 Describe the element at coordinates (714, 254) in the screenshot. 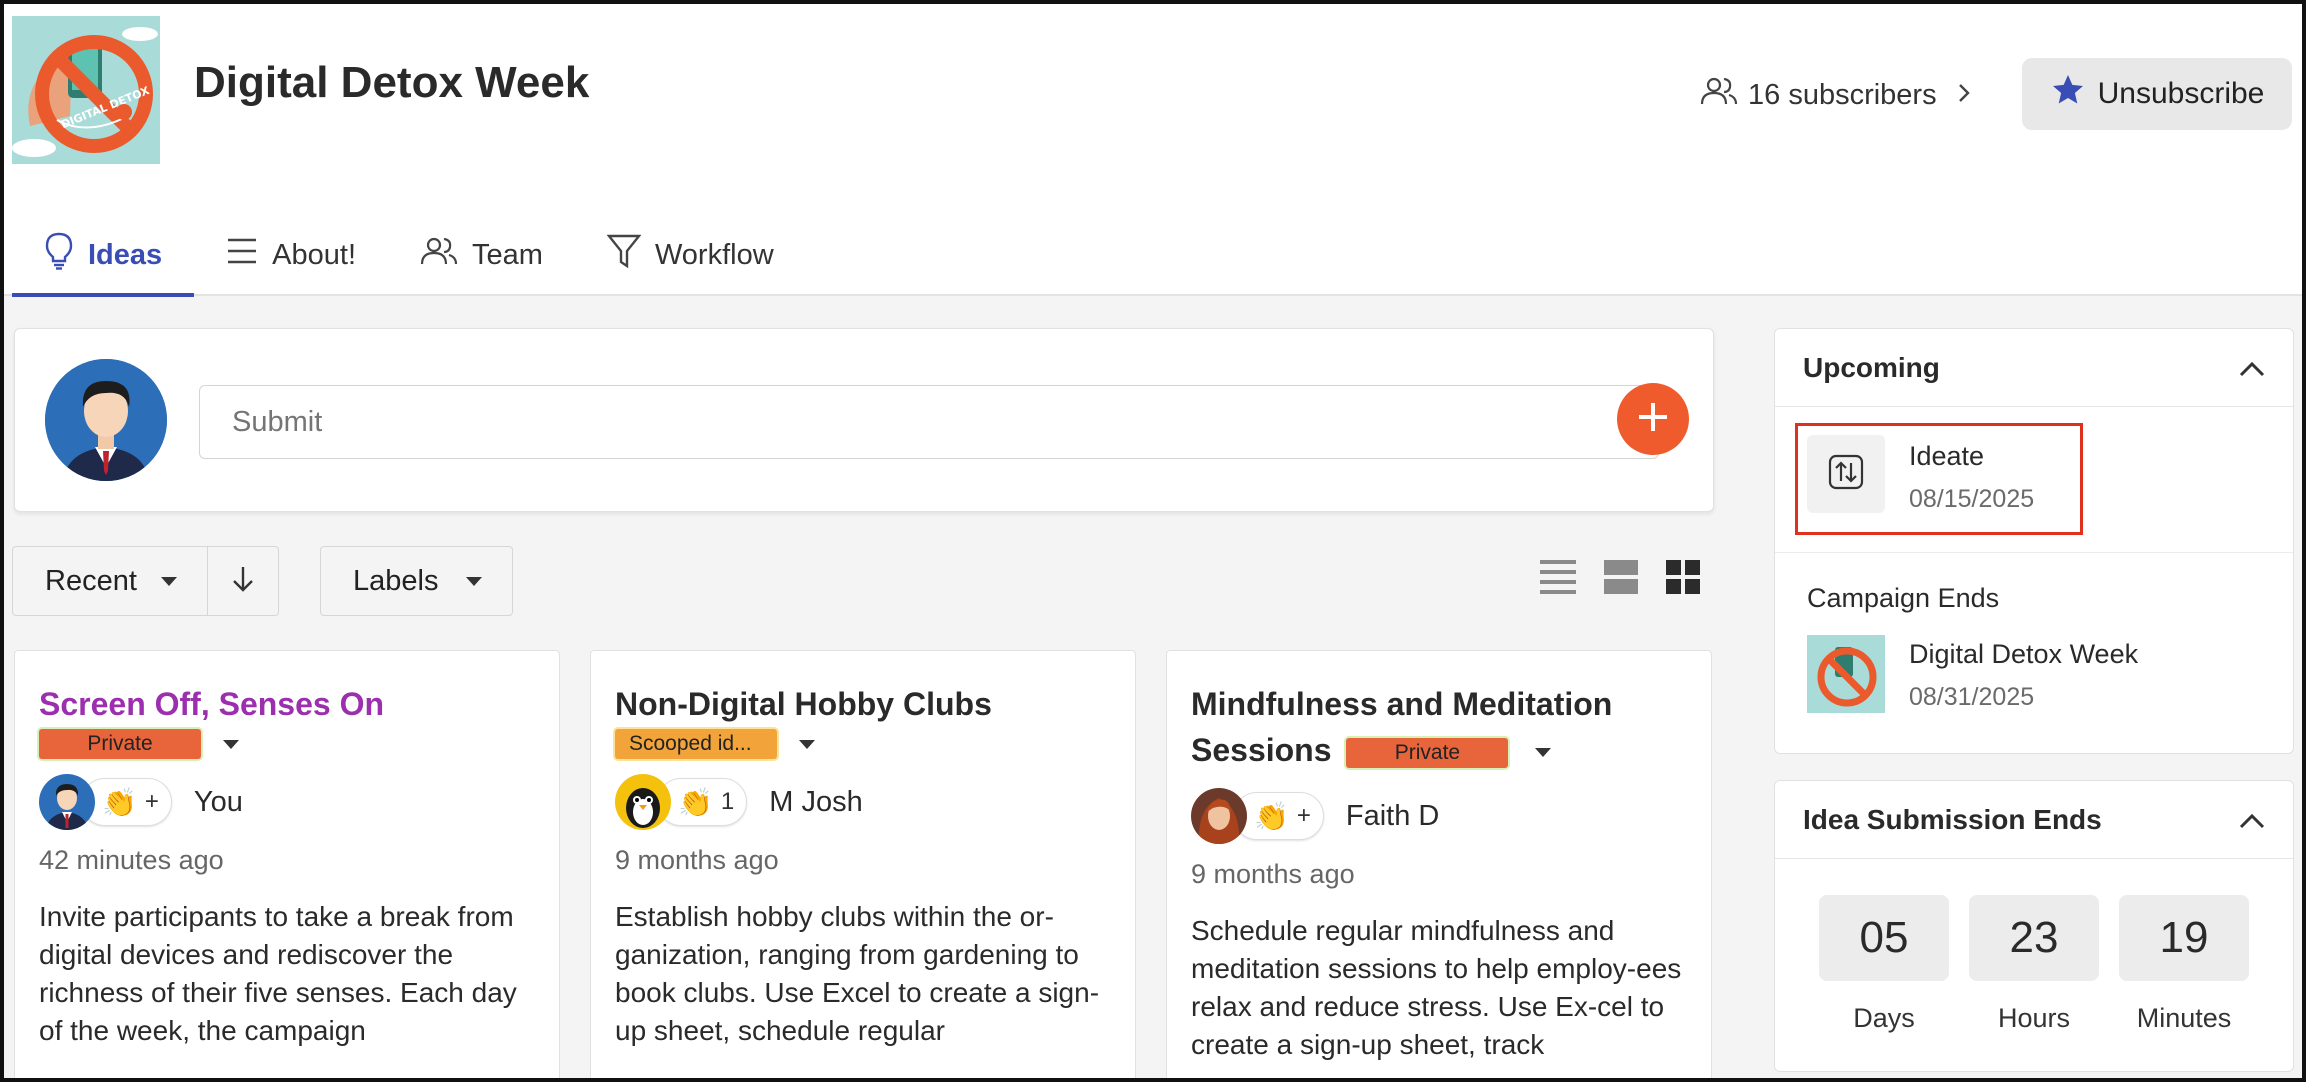

I see `tab-workflow-label: Workflow` at that location.